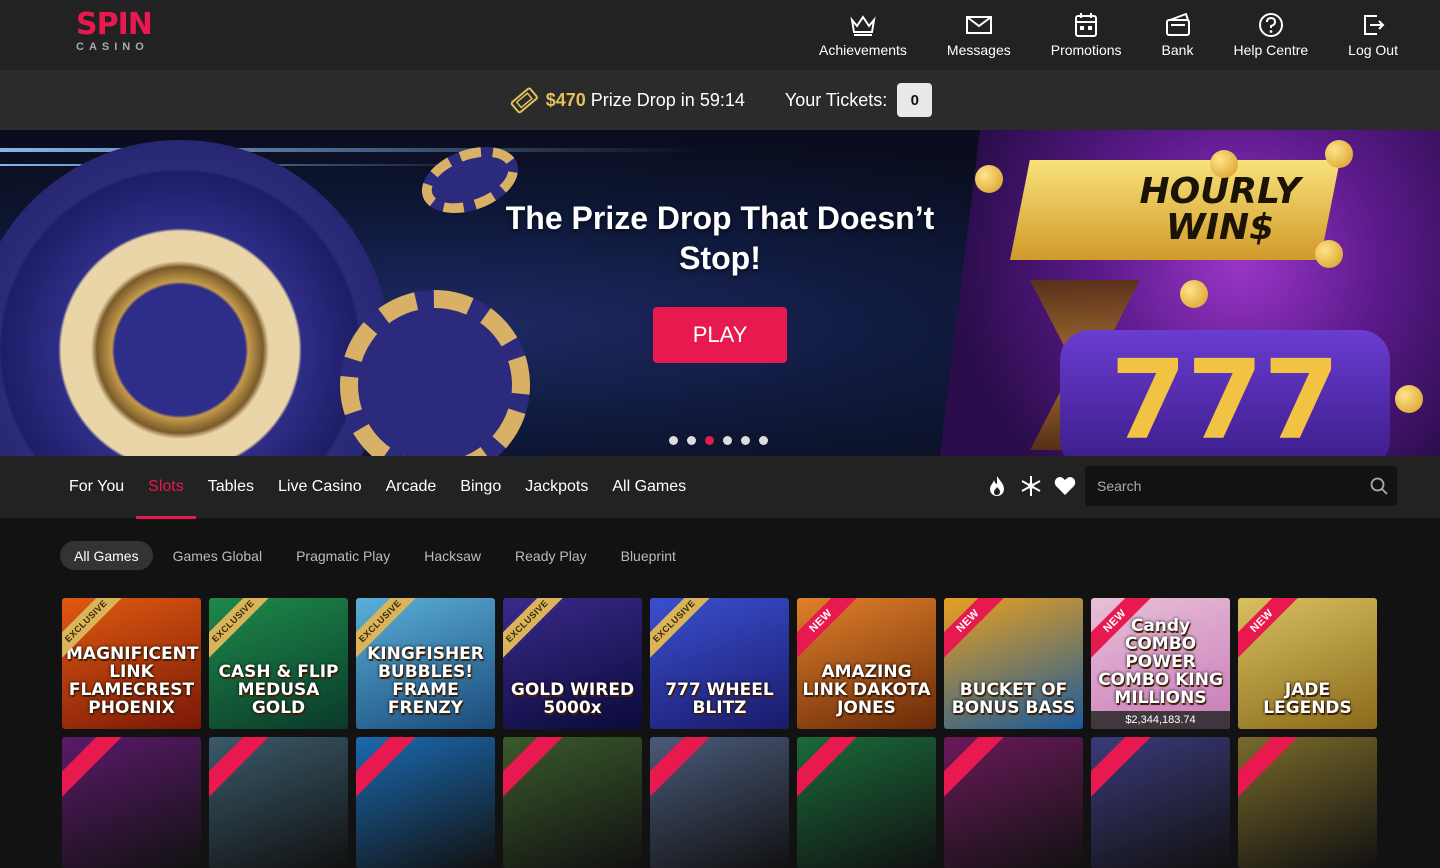 Image resolution: width=1440 pixels, height=868 pixels. Describe the element at coordinates (978, 50) in the screenshot. I see `nav-label: Messages` at that location.